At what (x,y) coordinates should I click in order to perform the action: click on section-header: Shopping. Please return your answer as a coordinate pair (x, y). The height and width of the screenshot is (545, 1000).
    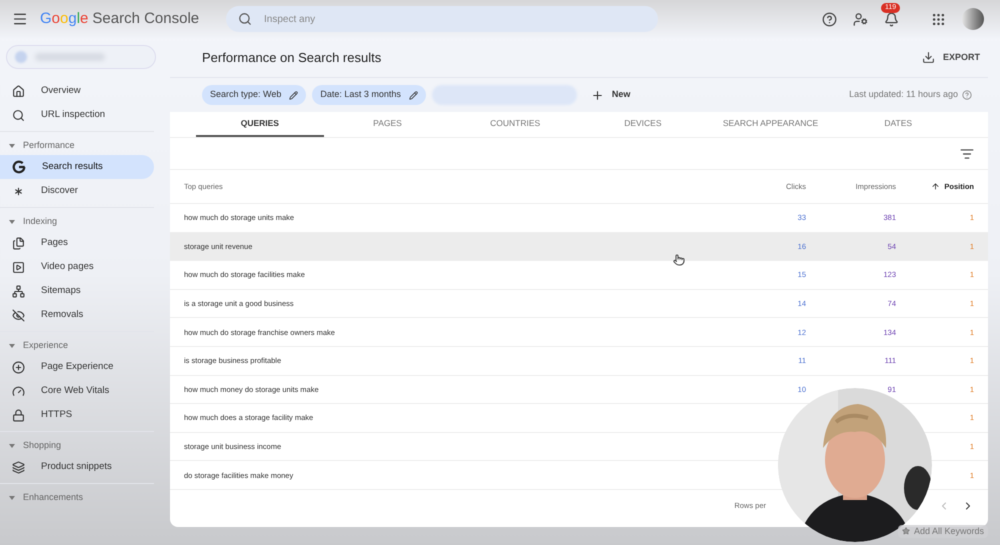
    Looking at the image, I should click on (77, 445).